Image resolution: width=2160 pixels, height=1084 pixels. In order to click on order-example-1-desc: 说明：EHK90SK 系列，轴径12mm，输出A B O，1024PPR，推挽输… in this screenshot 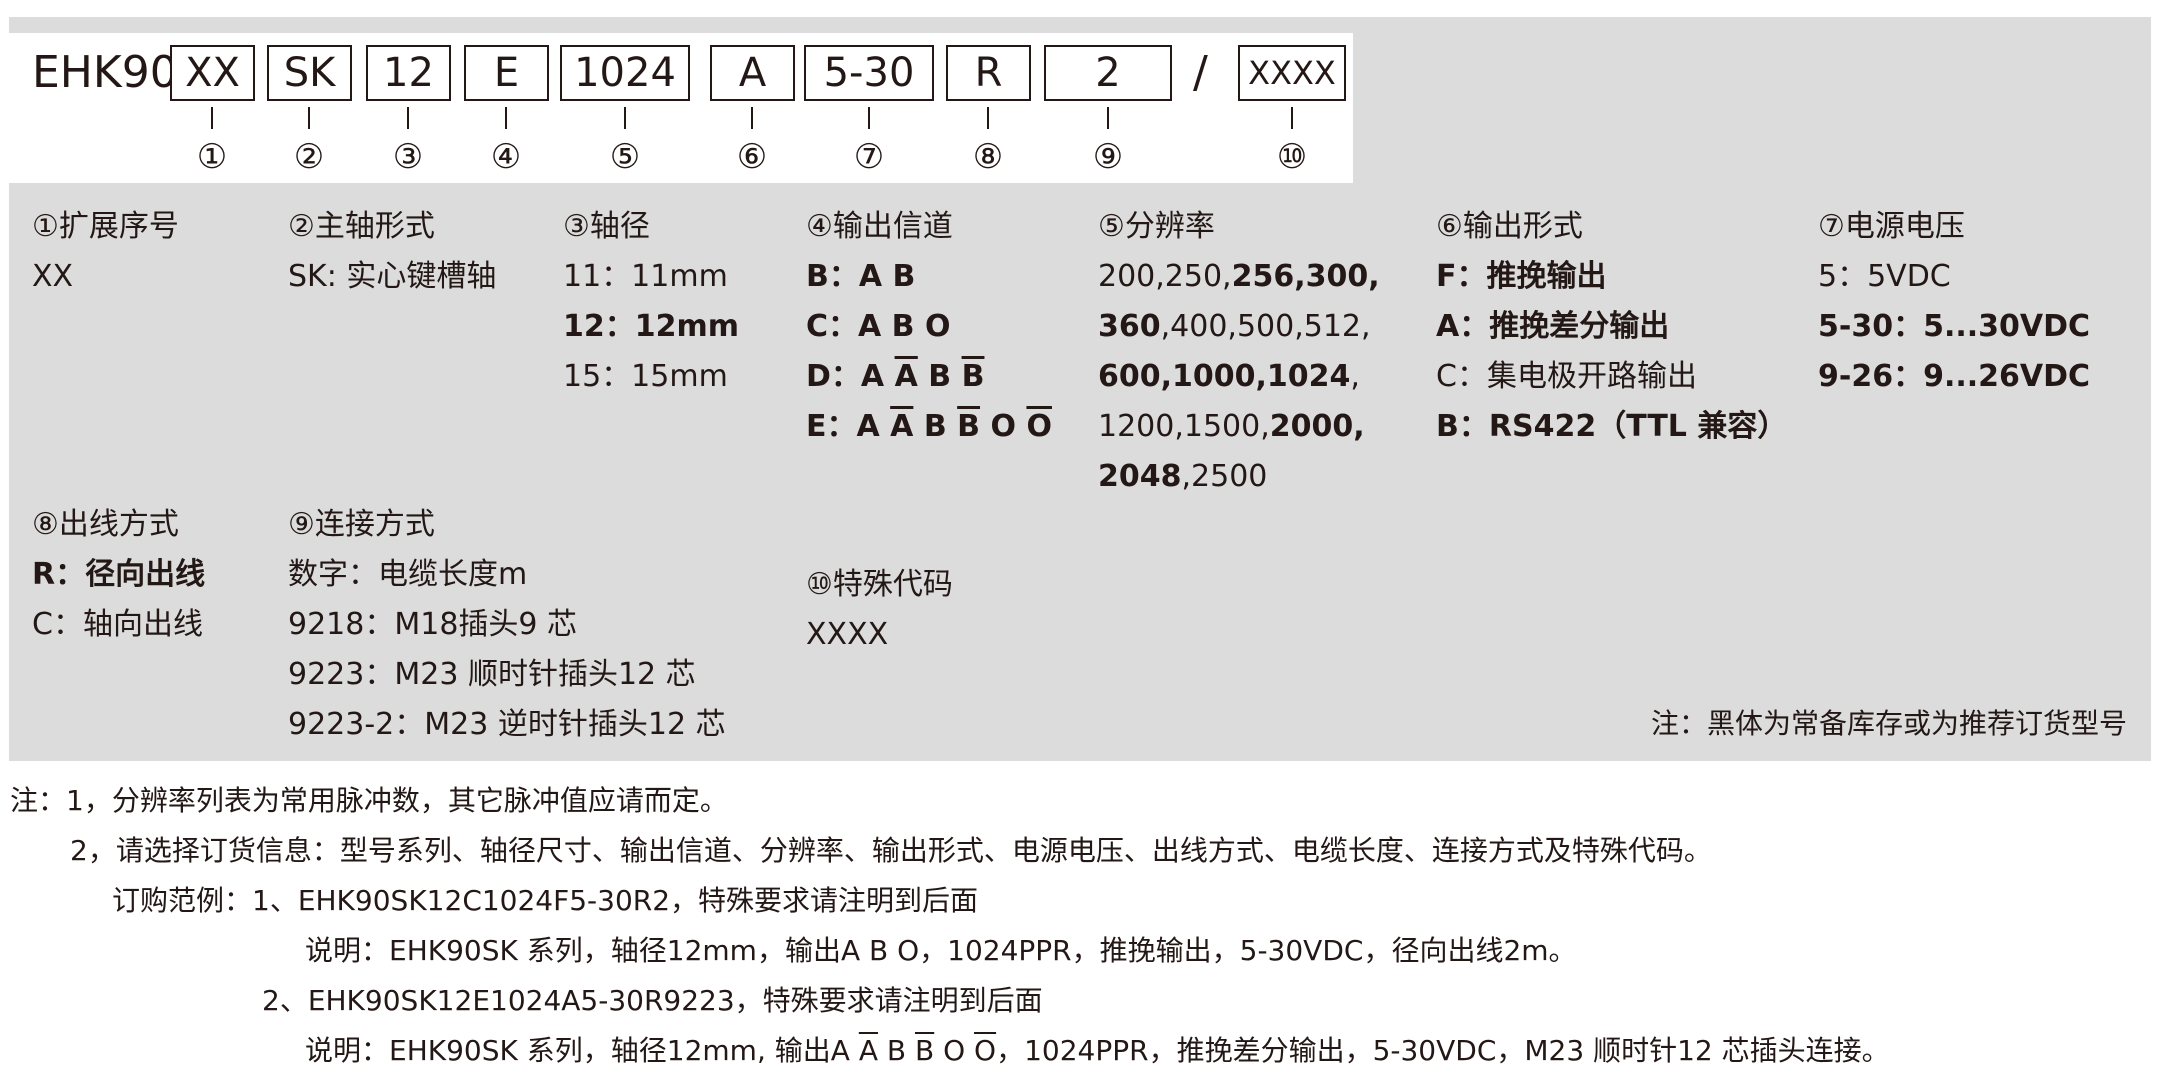, I will do `click(941, 950)`.